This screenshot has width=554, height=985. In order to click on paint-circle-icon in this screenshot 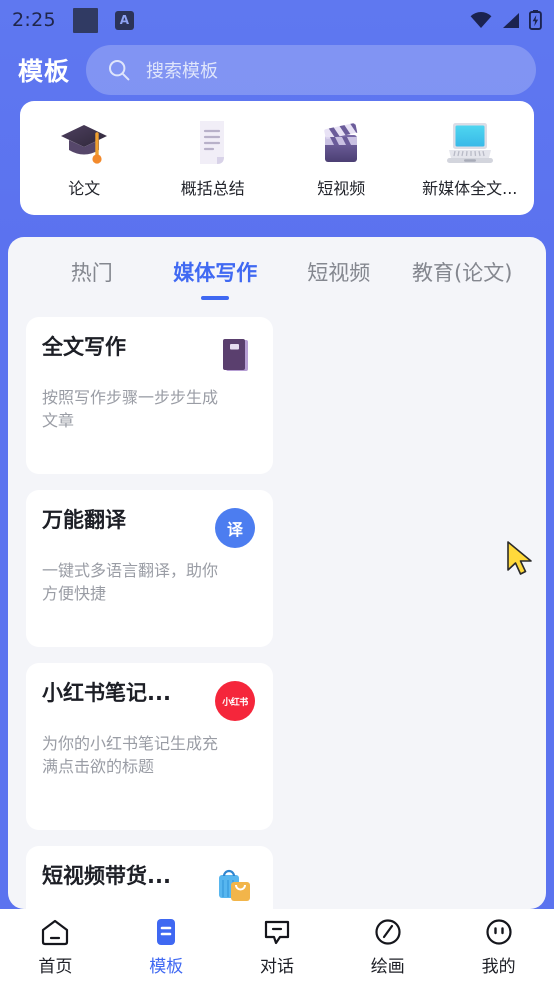, I will do `click(388, 932)`.